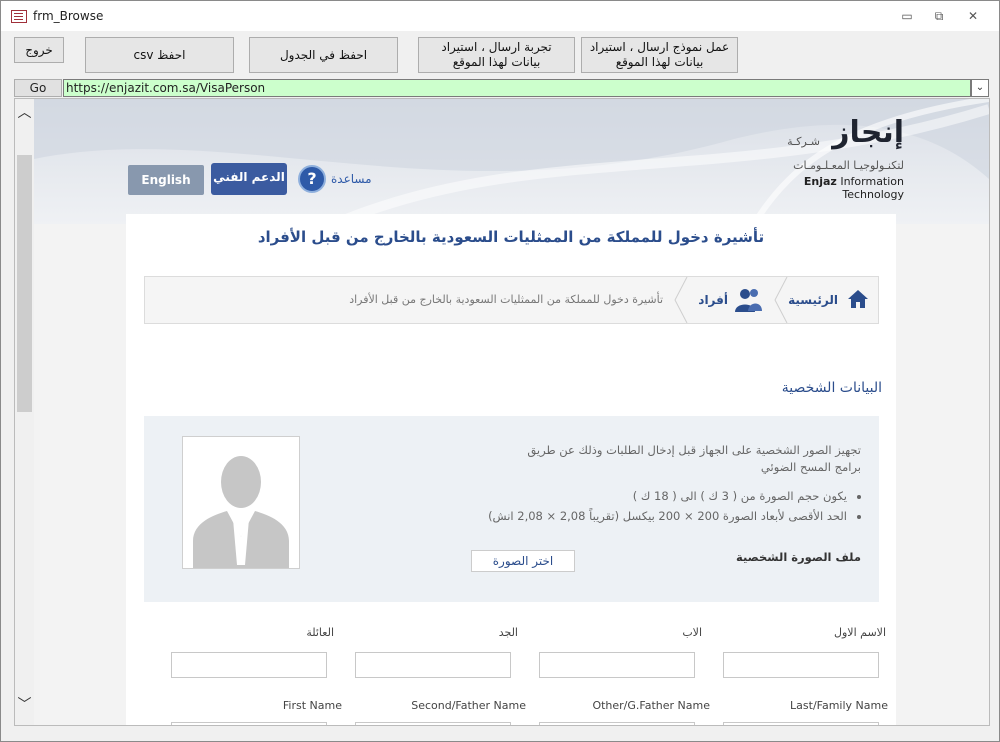 Image resolution: width=1000 pixels, height=742 pixels. Describe the element at coordinates (312, 179) in the screenshot. I see `help-icon: ?` at that location.